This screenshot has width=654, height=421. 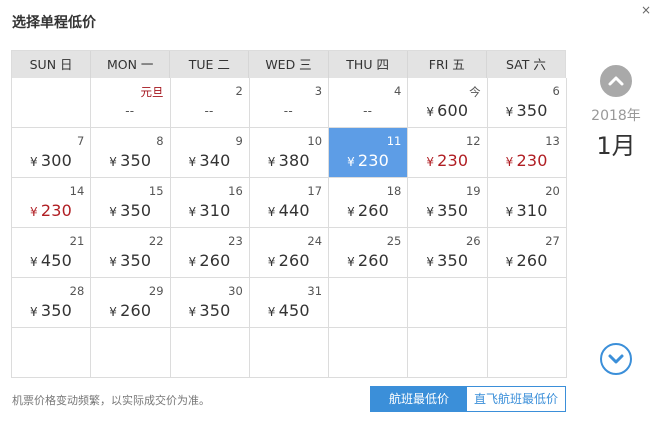 I want to click on calendar-day-cell: 16 ¥310, so click(x=210, y=203).